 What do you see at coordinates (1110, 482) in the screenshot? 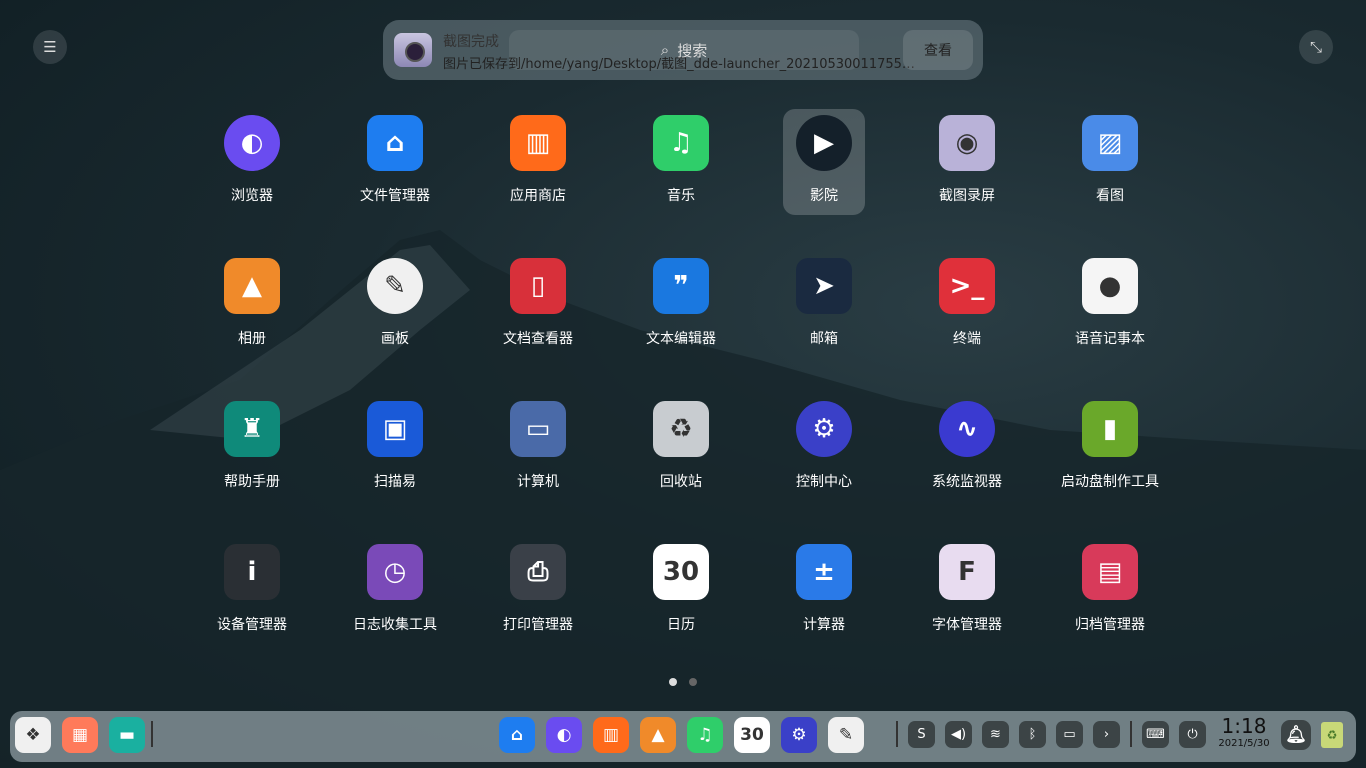
I see `app-label: 启动盘制作工具` at bounding box center [1110, 482].